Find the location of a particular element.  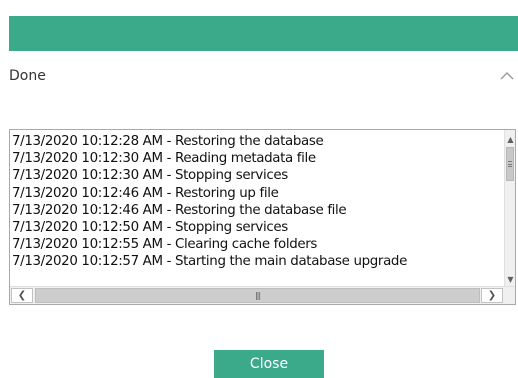

status-label: Done is located at coordinates (27, 76).